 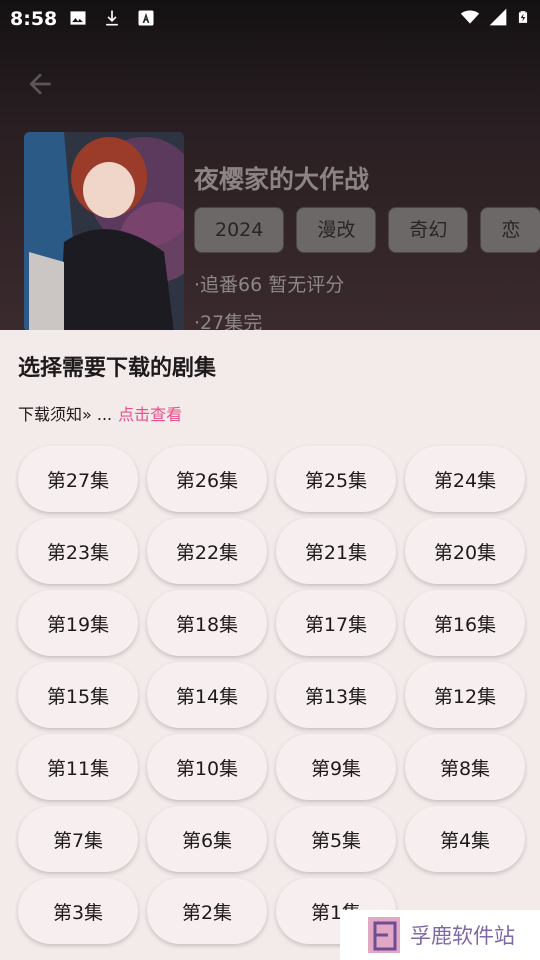 I want to click on image-icon, so click(x=78, y=18).